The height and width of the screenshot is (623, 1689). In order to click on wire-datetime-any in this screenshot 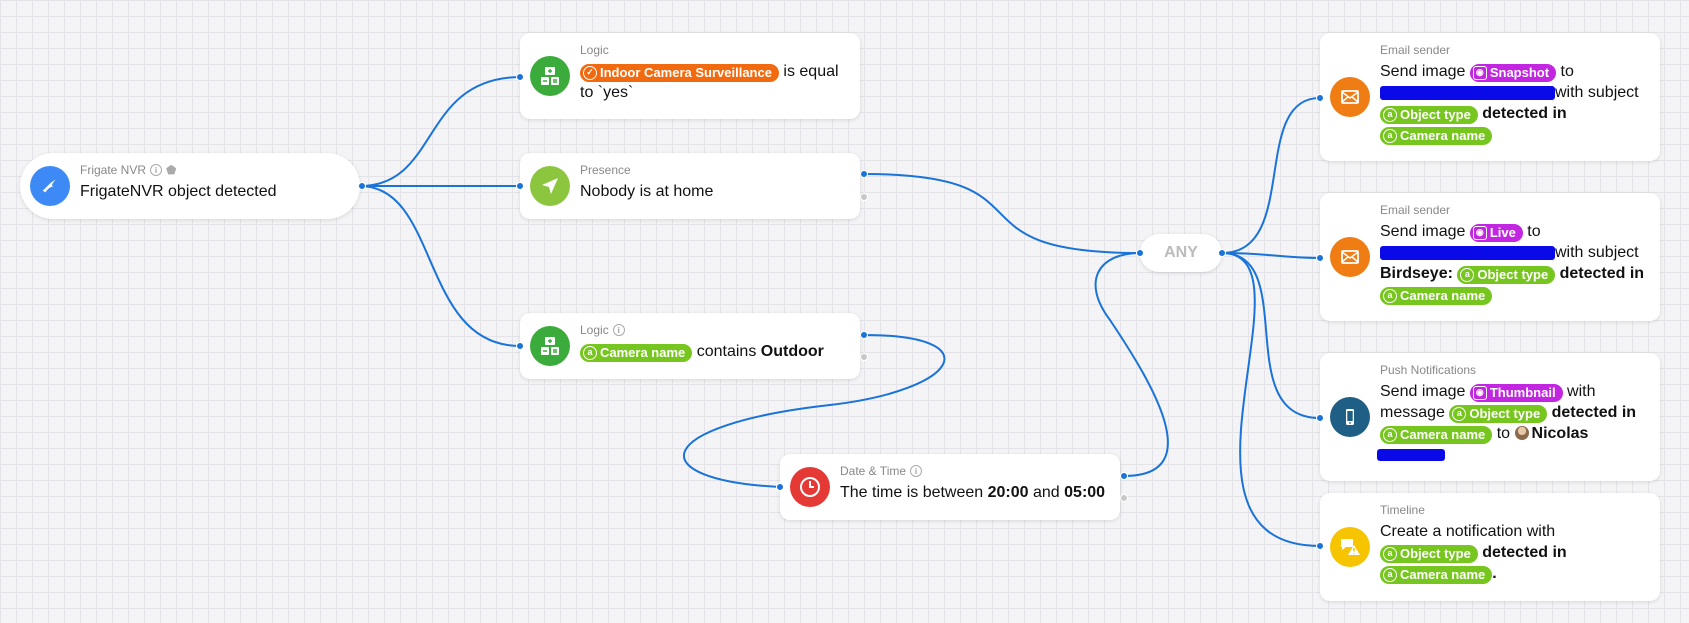, I will do `click(1131, 364)`.